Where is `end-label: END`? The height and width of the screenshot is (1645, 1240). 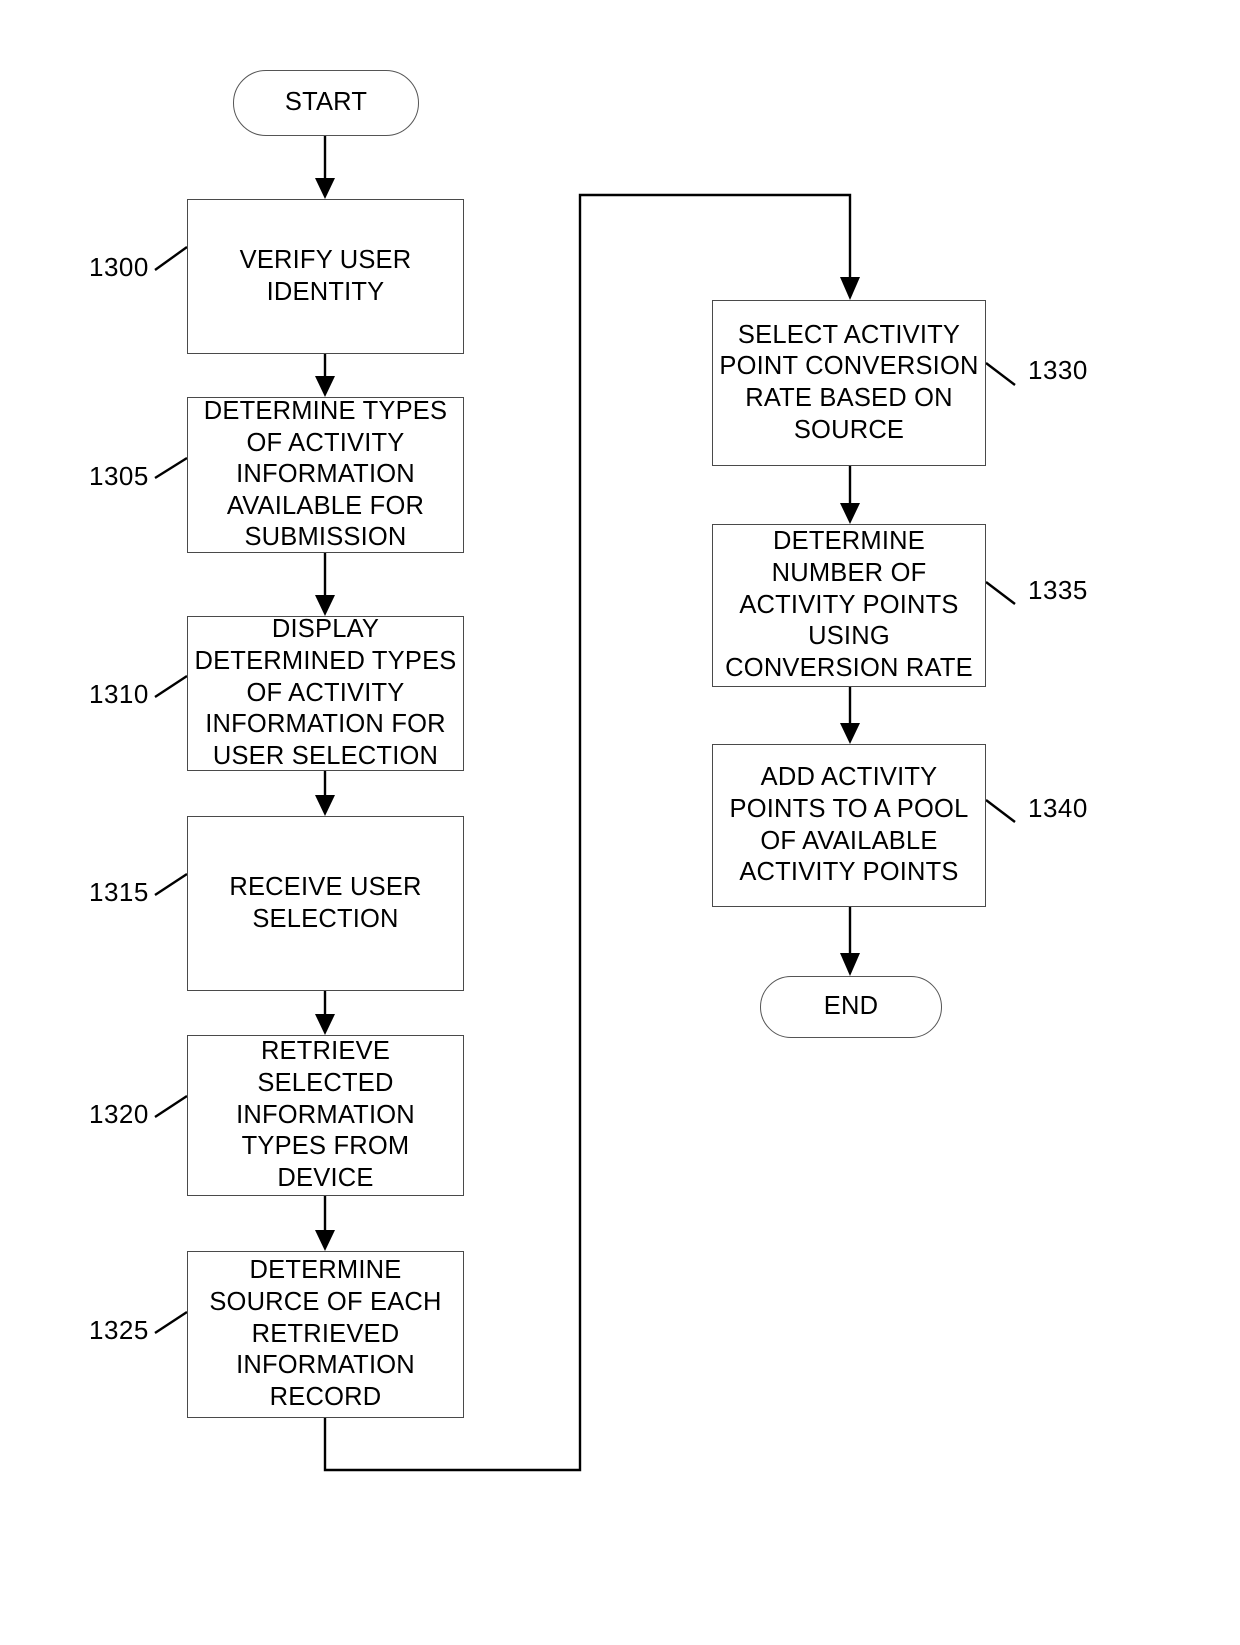 end-label: END is located at coordinates (851, 1006).